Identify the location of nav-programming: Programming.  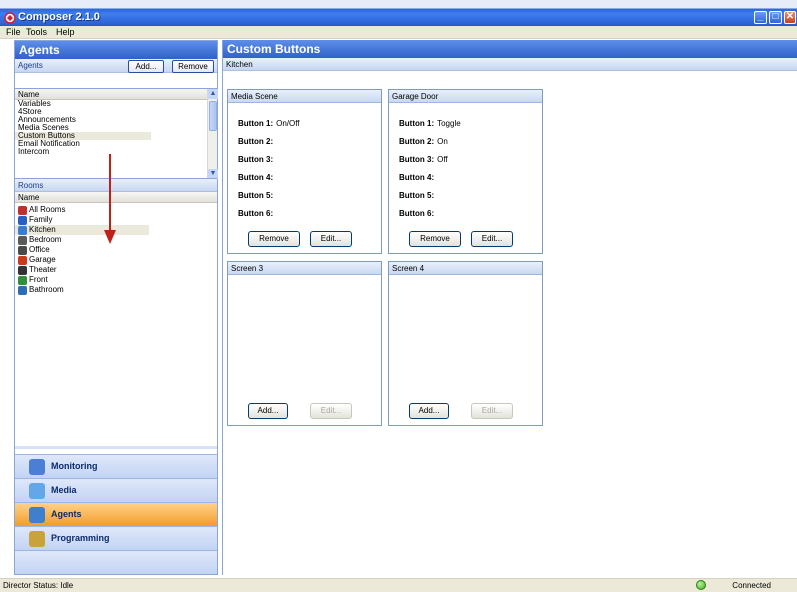
(116, 538).